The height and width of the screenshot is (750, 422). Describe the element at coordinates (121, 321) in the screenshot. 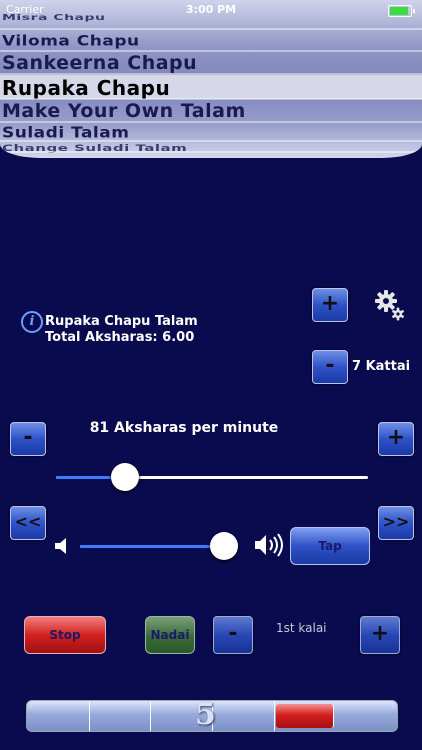

I see `talam-name: Rupaka Chapu Talam` at that location.